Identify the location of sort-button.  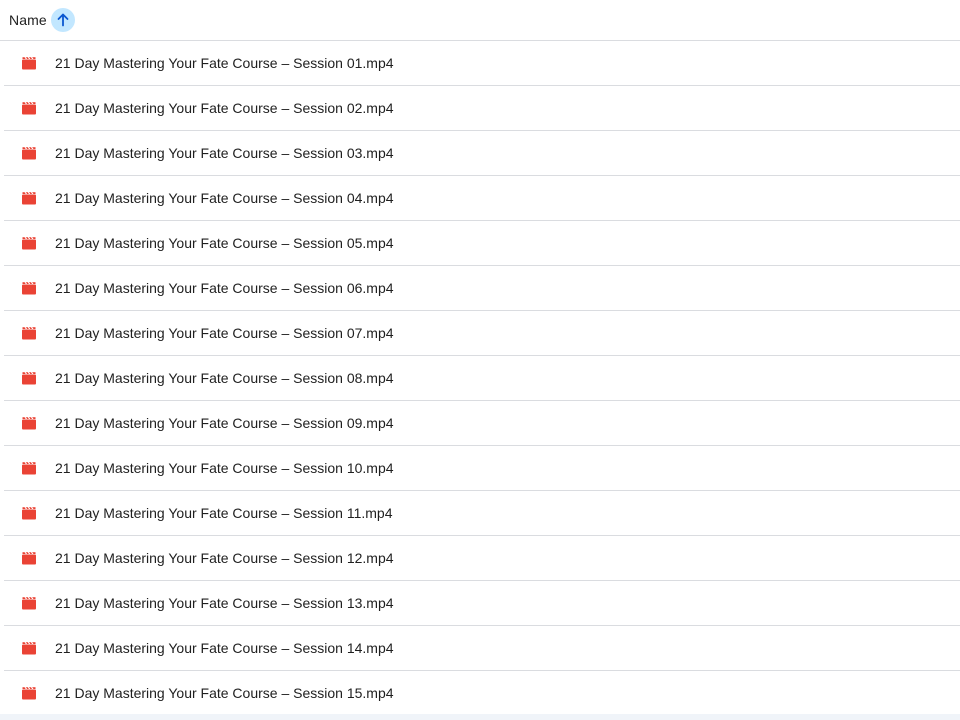
(62, 20).